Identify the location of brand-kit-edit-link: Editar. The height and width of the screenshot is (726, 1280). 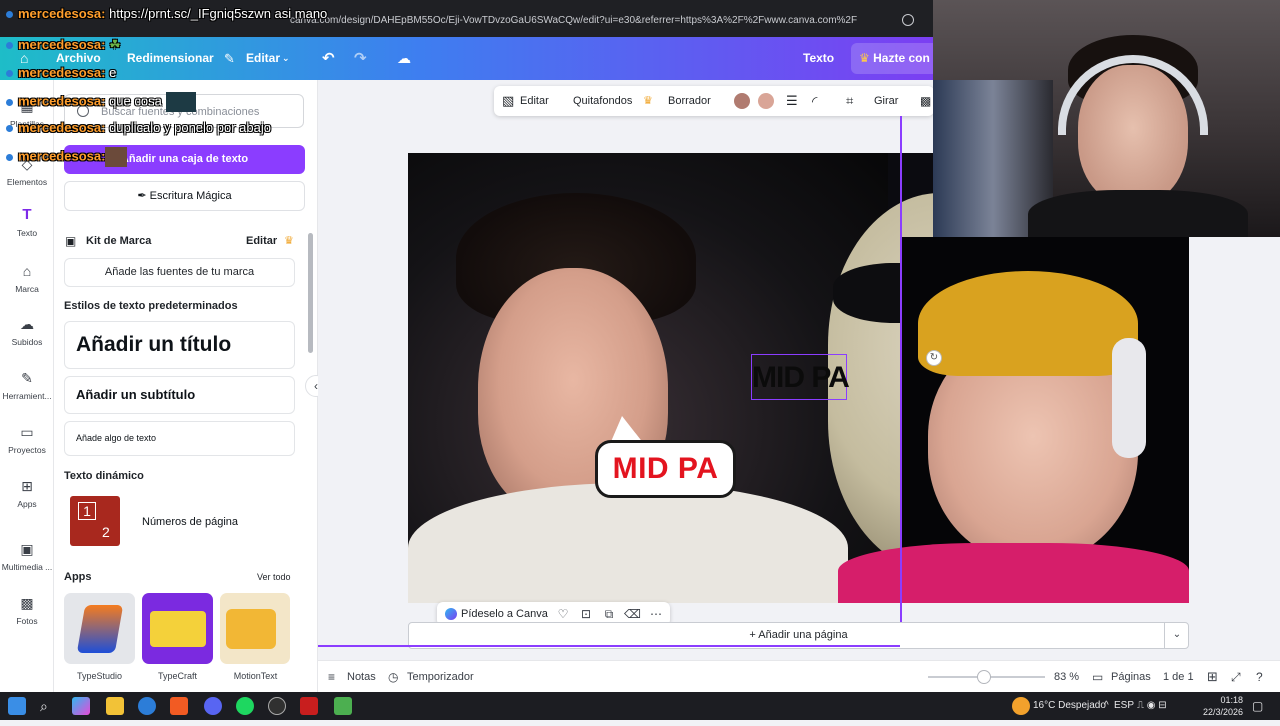
(261, 241).